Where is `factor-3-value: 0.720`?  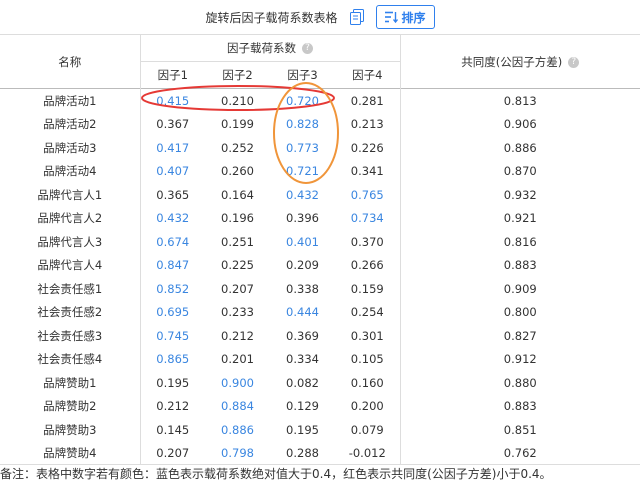
factor-3-value: 0.720 is located at coordinates (302, 100).